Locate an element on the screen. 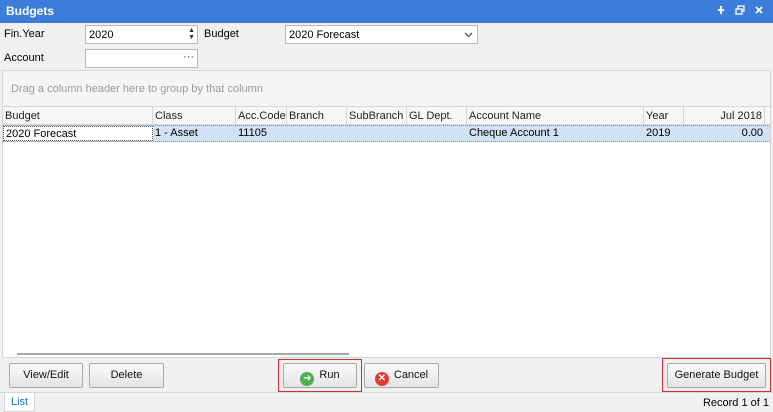  close-icon is located at coordinates (759, 11).